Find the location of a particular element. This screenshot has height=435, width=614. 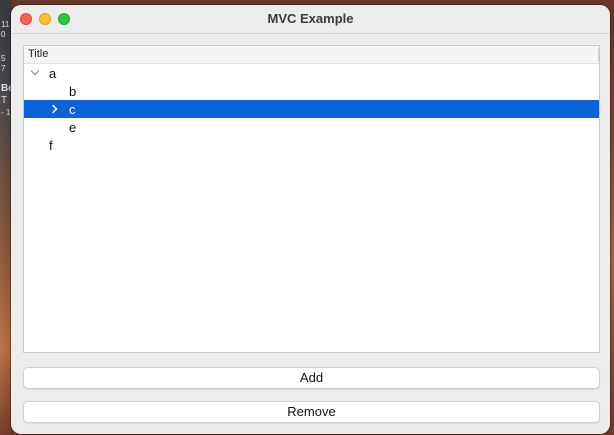

chevron-down-icon is located at coordinates (35, 73).